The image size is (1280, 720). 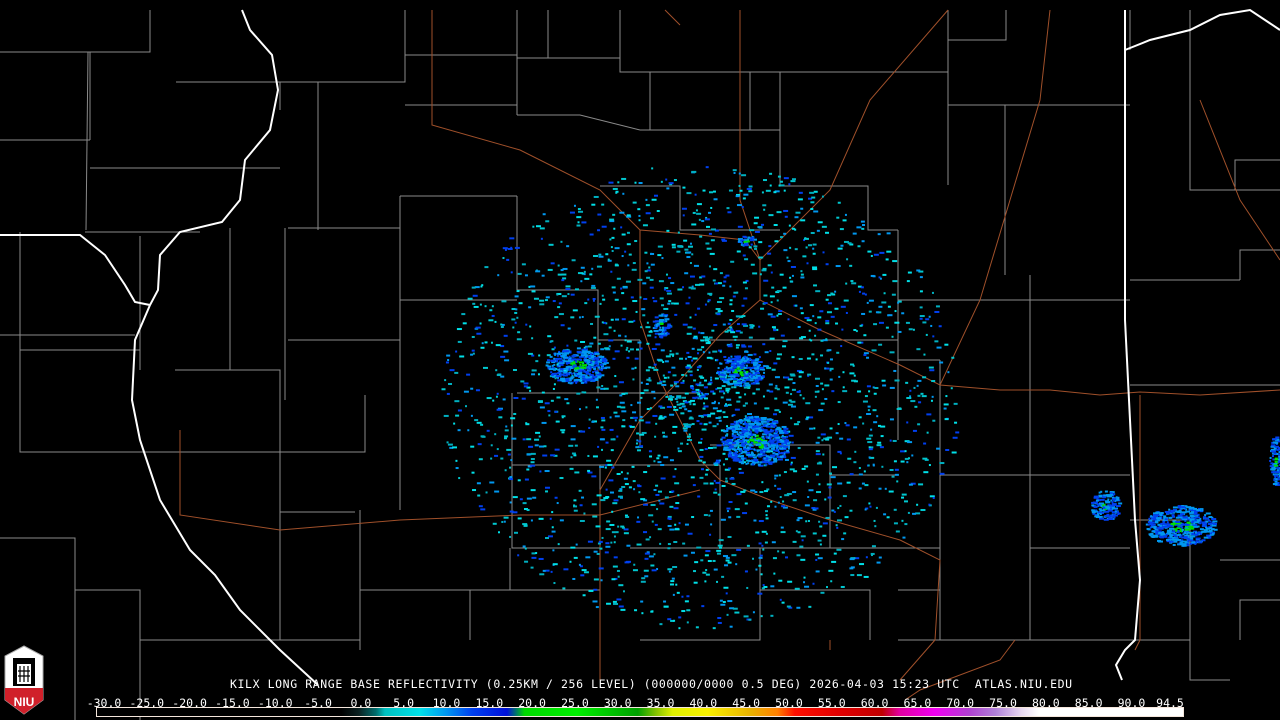 What do you see at coordinates (24, 680) in the screenshot?
I see `niu-logo: NIU` at bounding box center [24, 680].